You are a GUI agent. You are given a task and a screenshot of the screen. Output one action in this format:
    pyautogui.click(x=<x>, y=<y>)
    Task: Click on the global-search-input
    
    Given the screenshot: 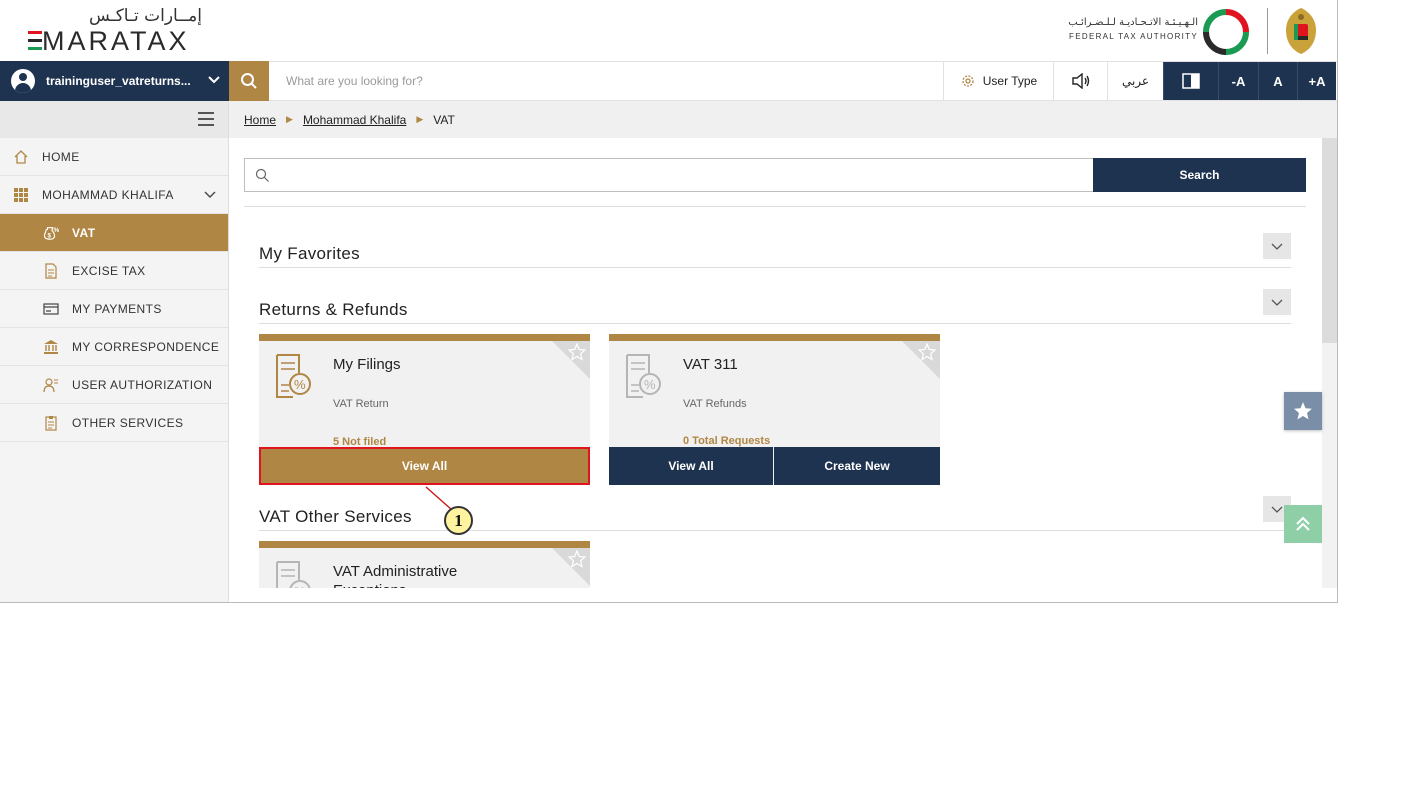 What is the action you would take?
    pyautogui.click(x=606, y=81)
    